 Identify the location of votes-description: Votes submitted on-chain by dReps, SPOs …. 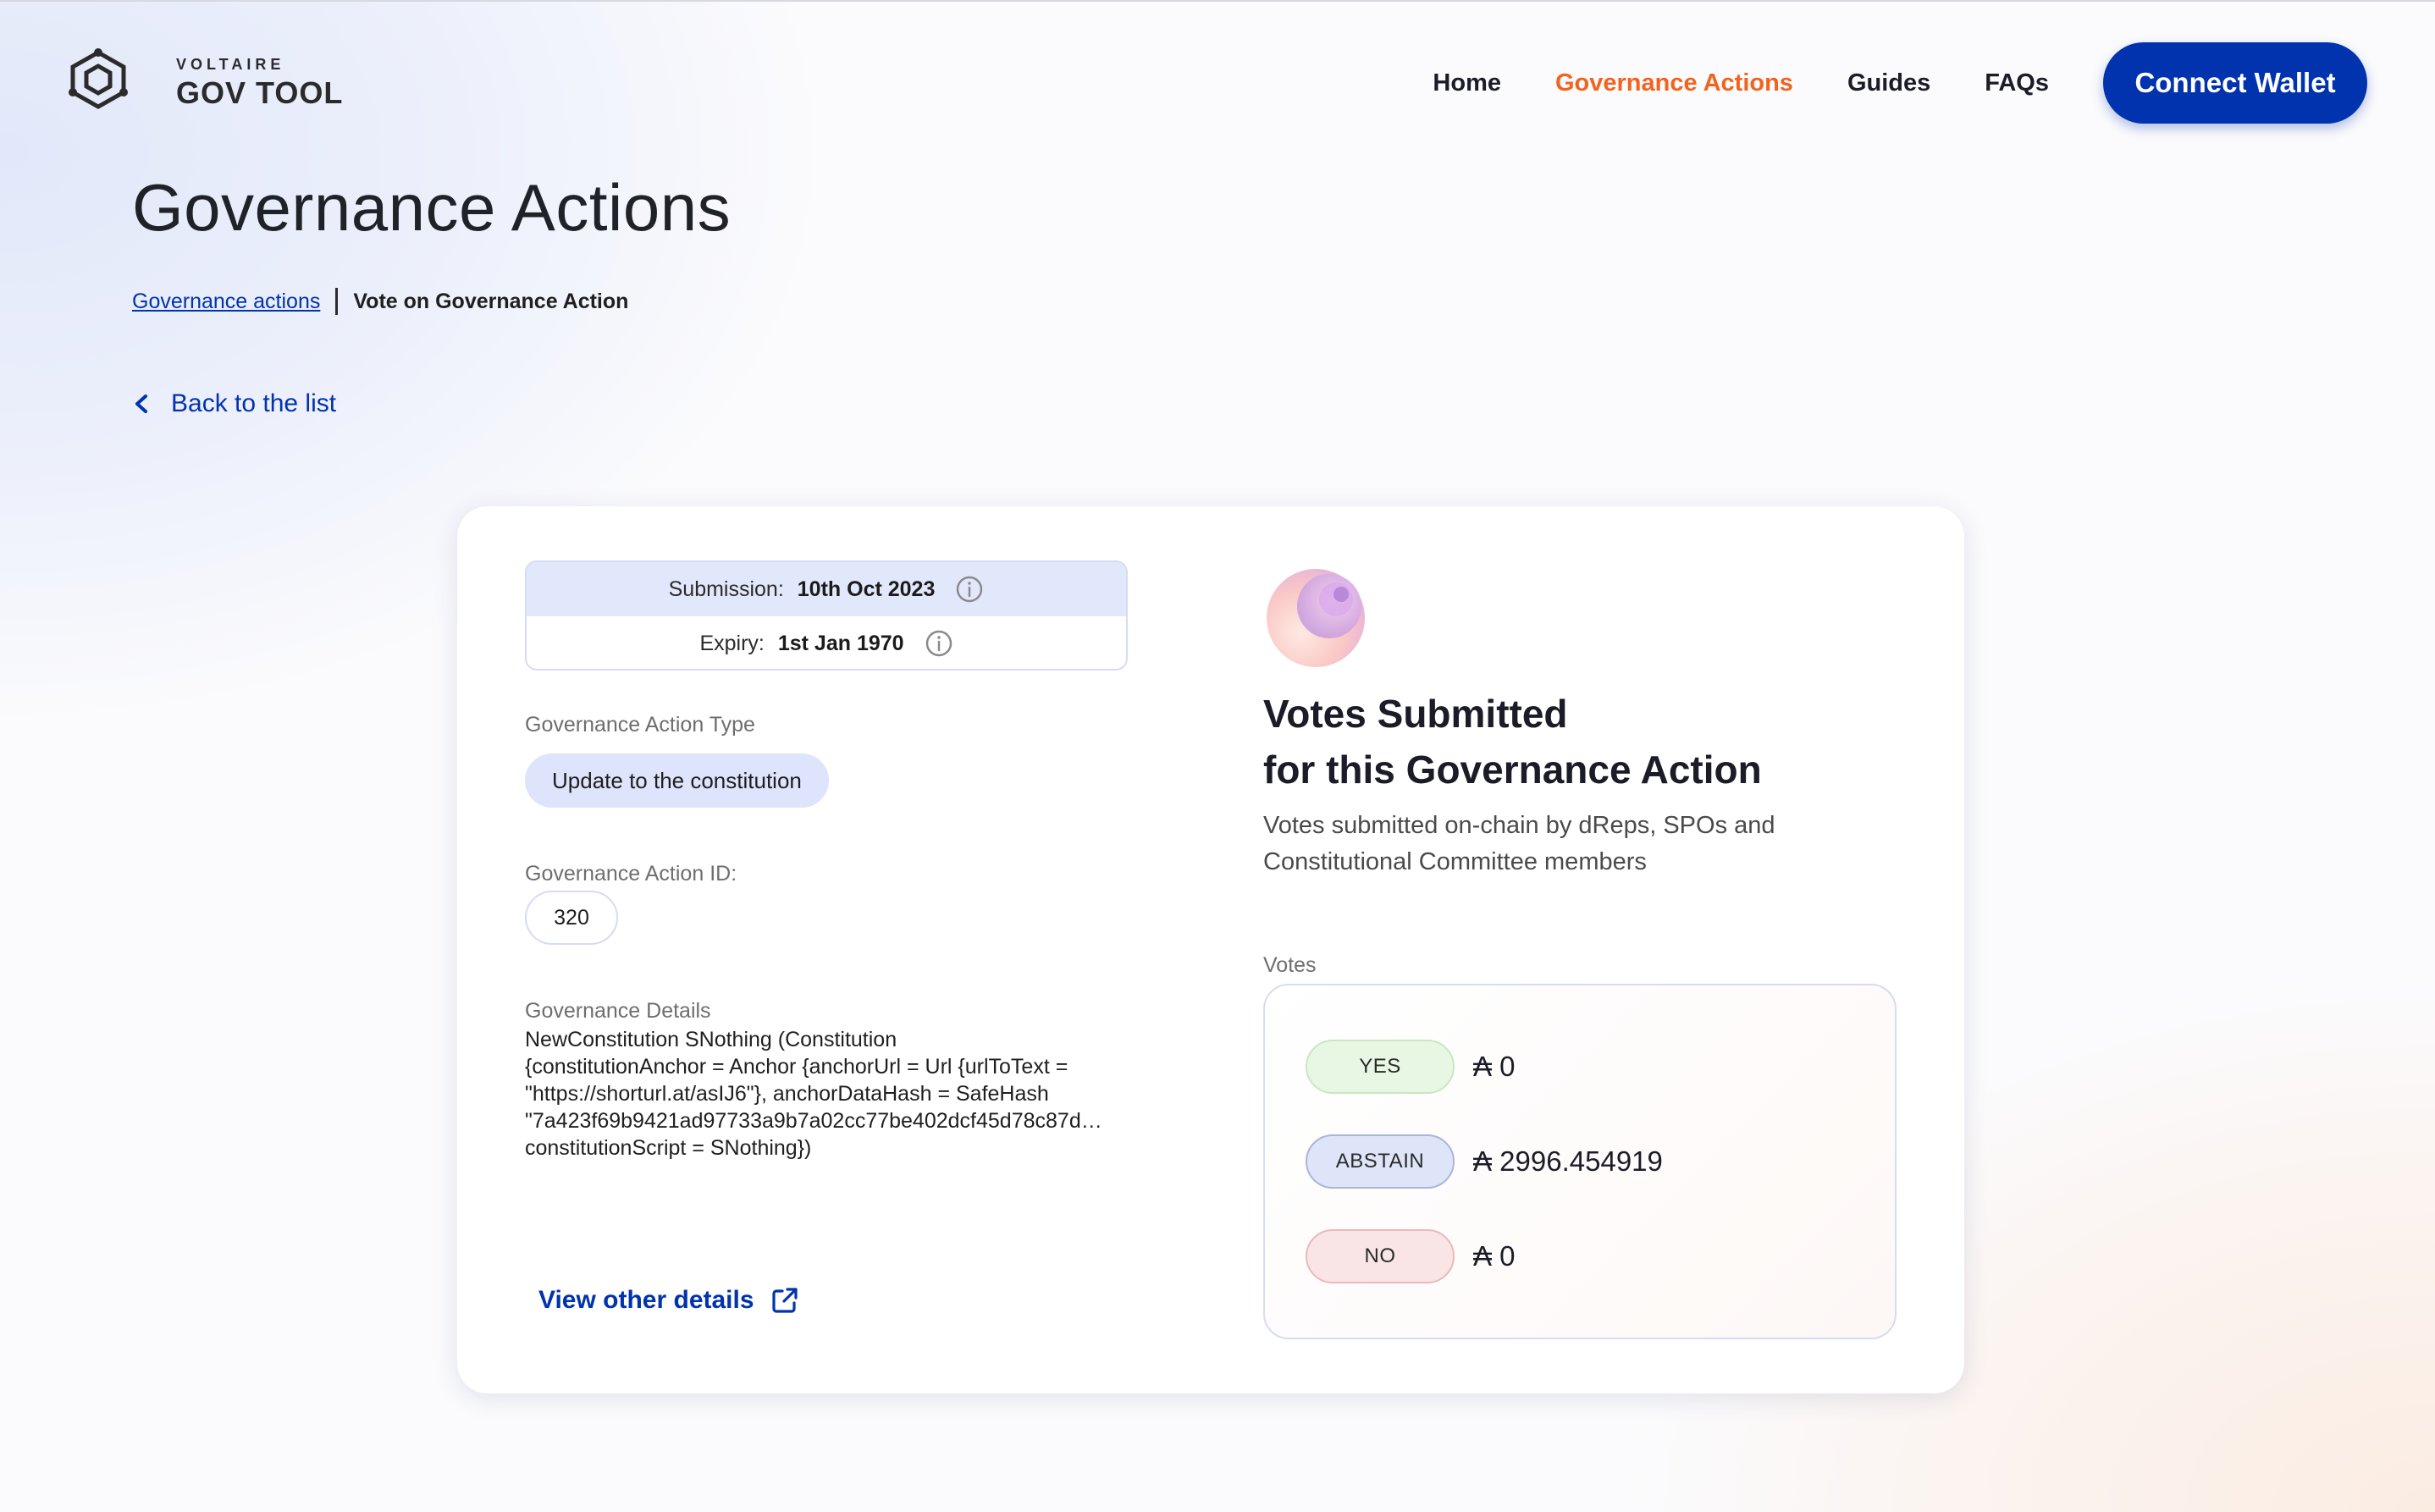
(1519, 843).